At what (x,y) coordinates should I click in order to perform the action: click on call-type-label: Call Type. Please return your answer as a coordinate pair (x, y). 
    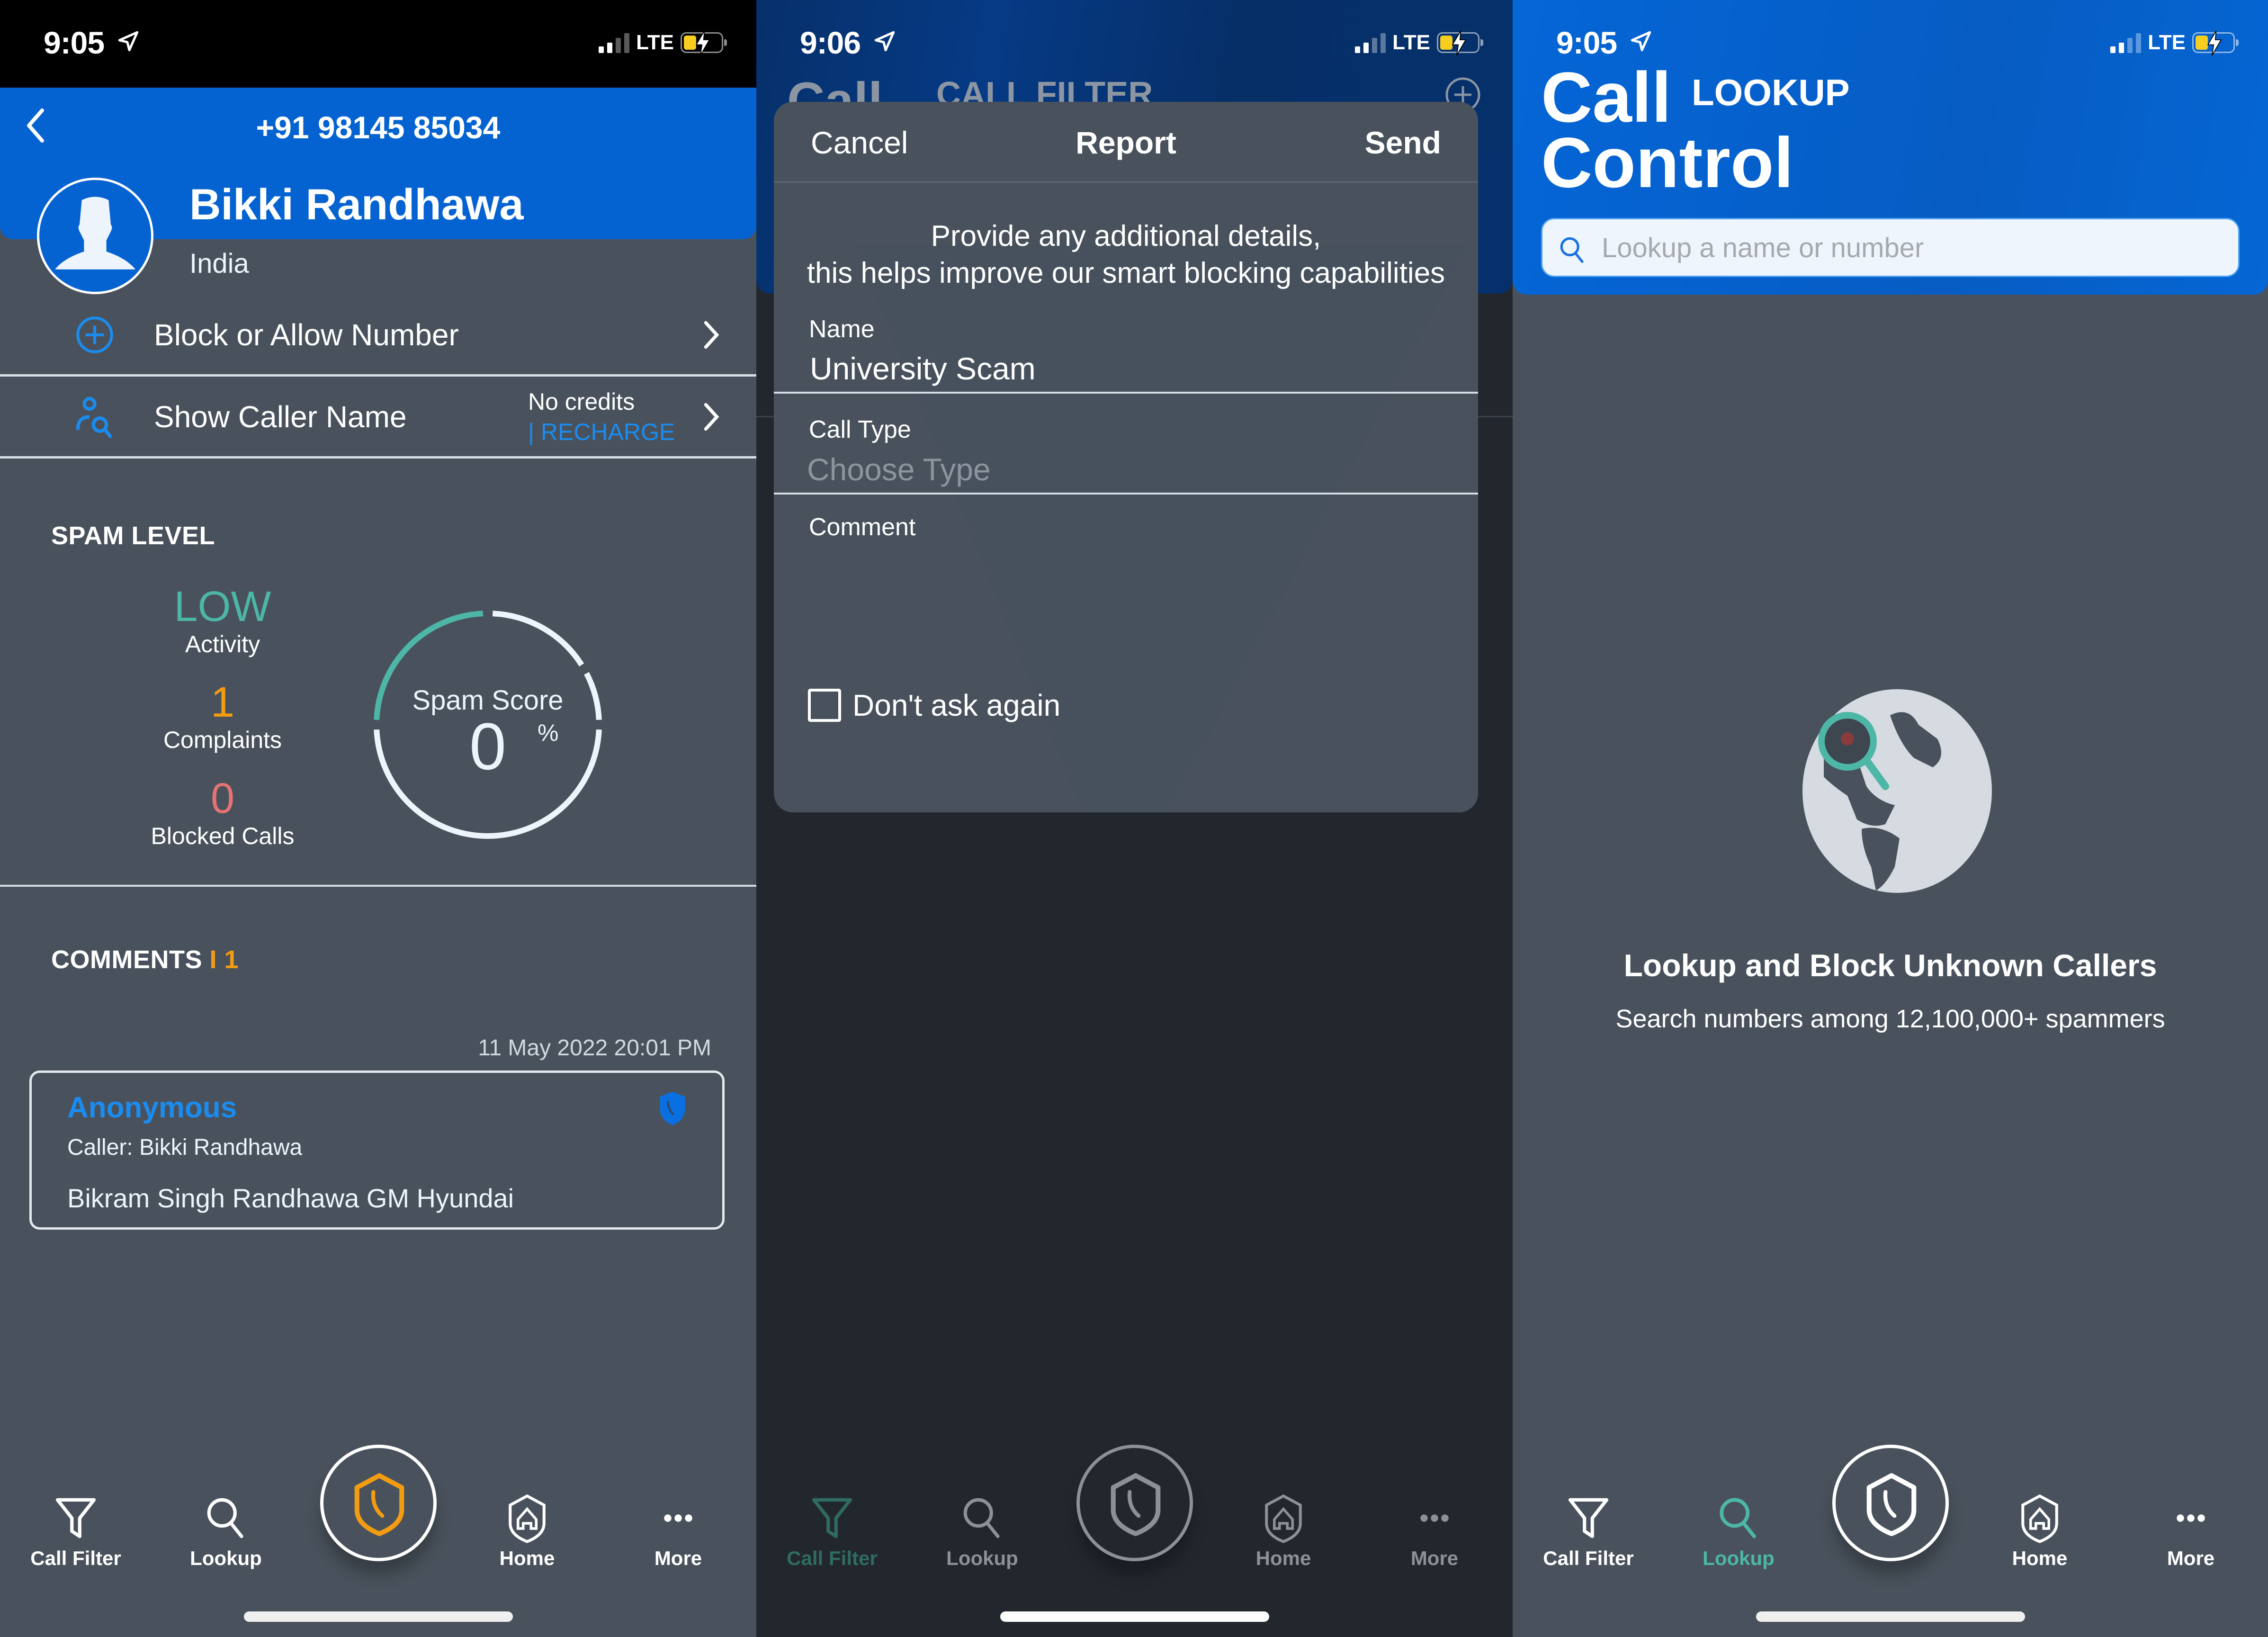
    Looking at the image, I should click on (860, 429).